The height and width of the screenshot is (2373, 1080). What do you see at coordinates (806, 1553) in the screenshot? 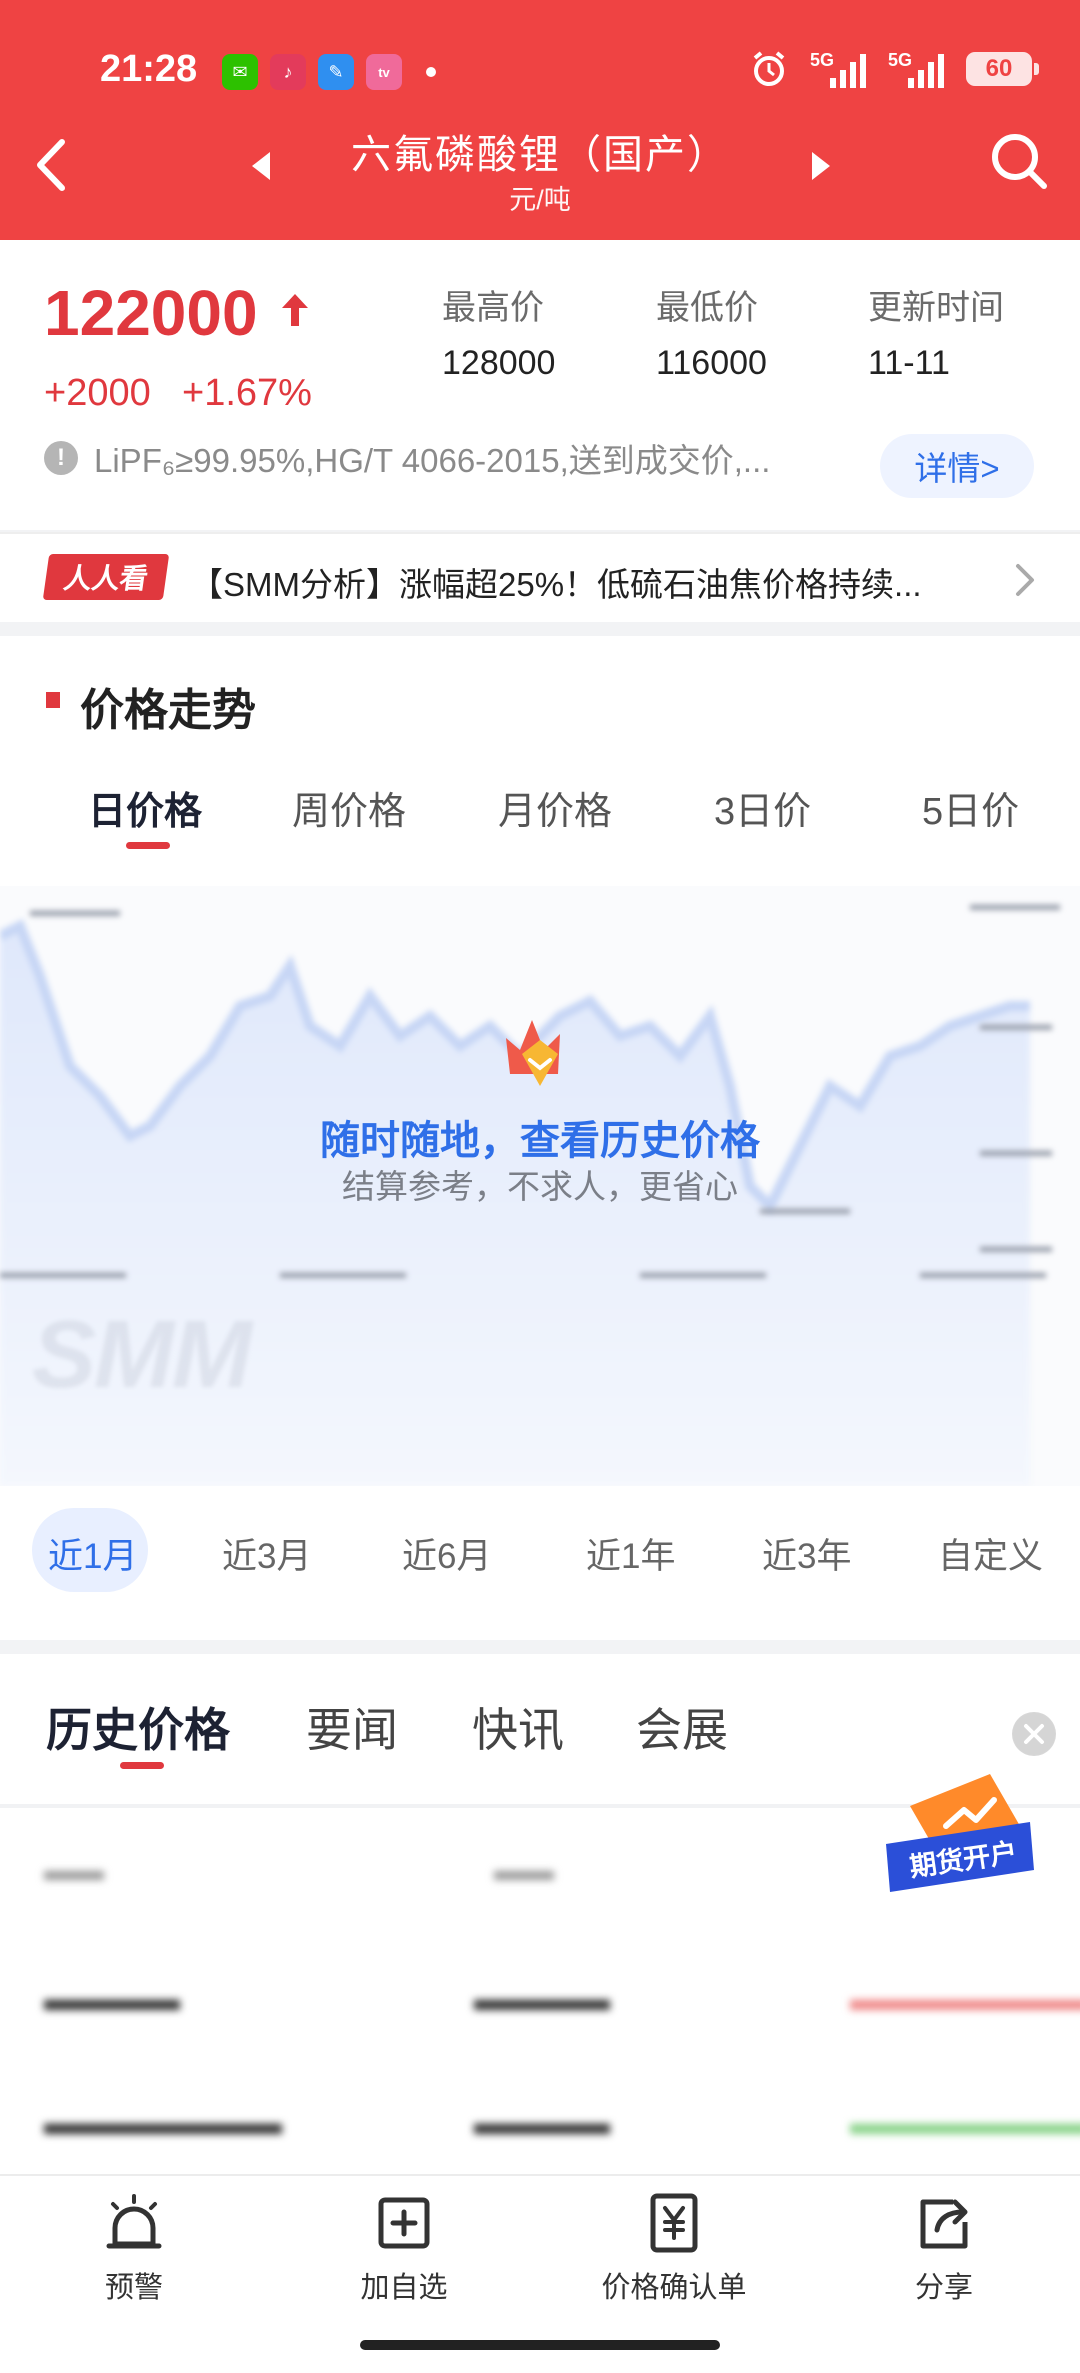
I see `range-3-years: 近3年` at bounding box center [806, 1553].